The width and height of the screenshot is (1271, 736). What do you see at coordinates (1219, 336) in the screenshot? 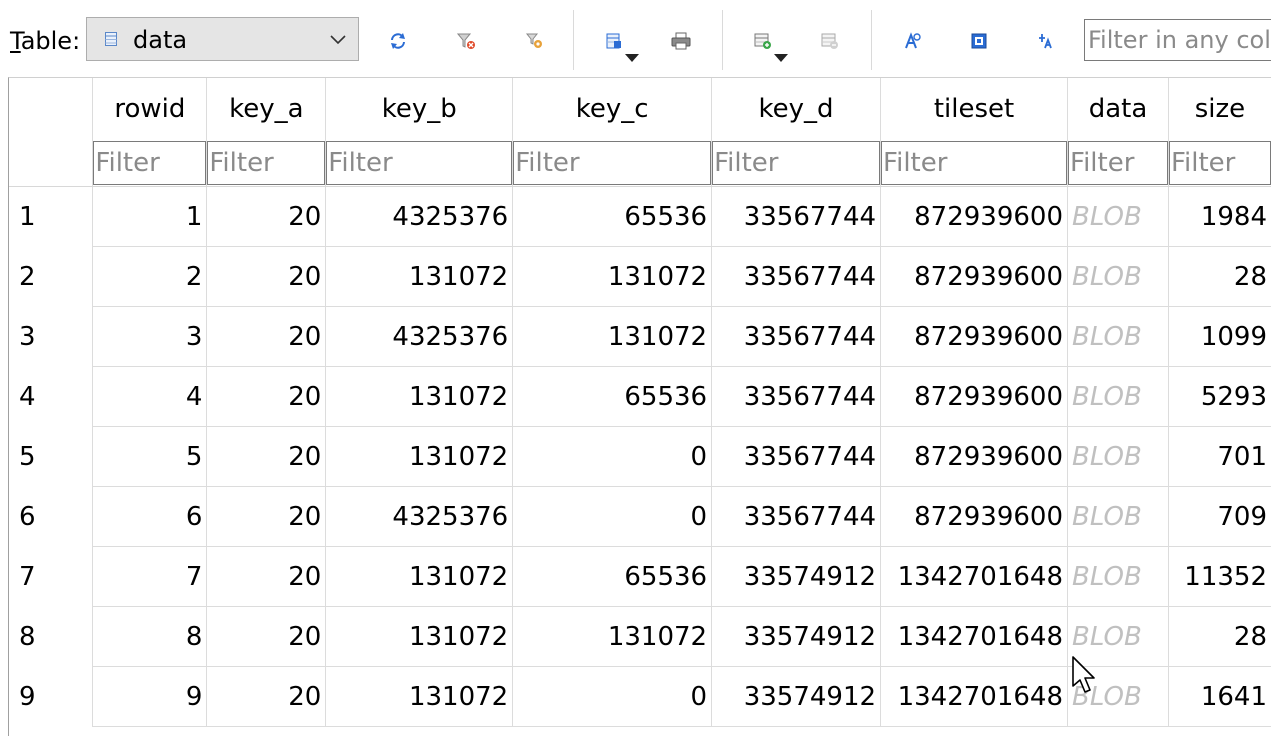
I see `cell-size: 1099` at bounding box center [1219, 336].